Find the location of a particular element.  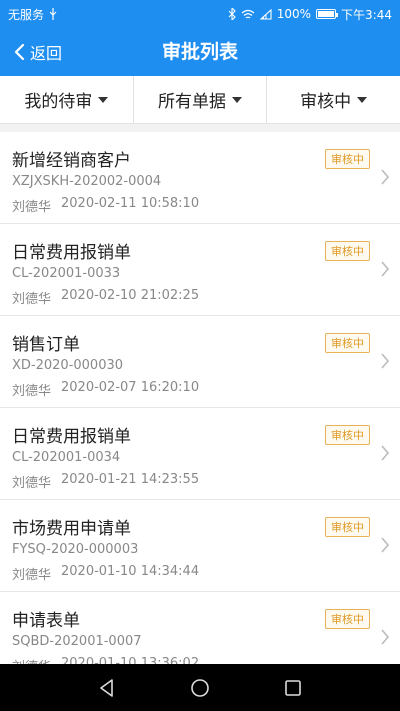

back-label: 返回 is located at coordinates (46, 53).